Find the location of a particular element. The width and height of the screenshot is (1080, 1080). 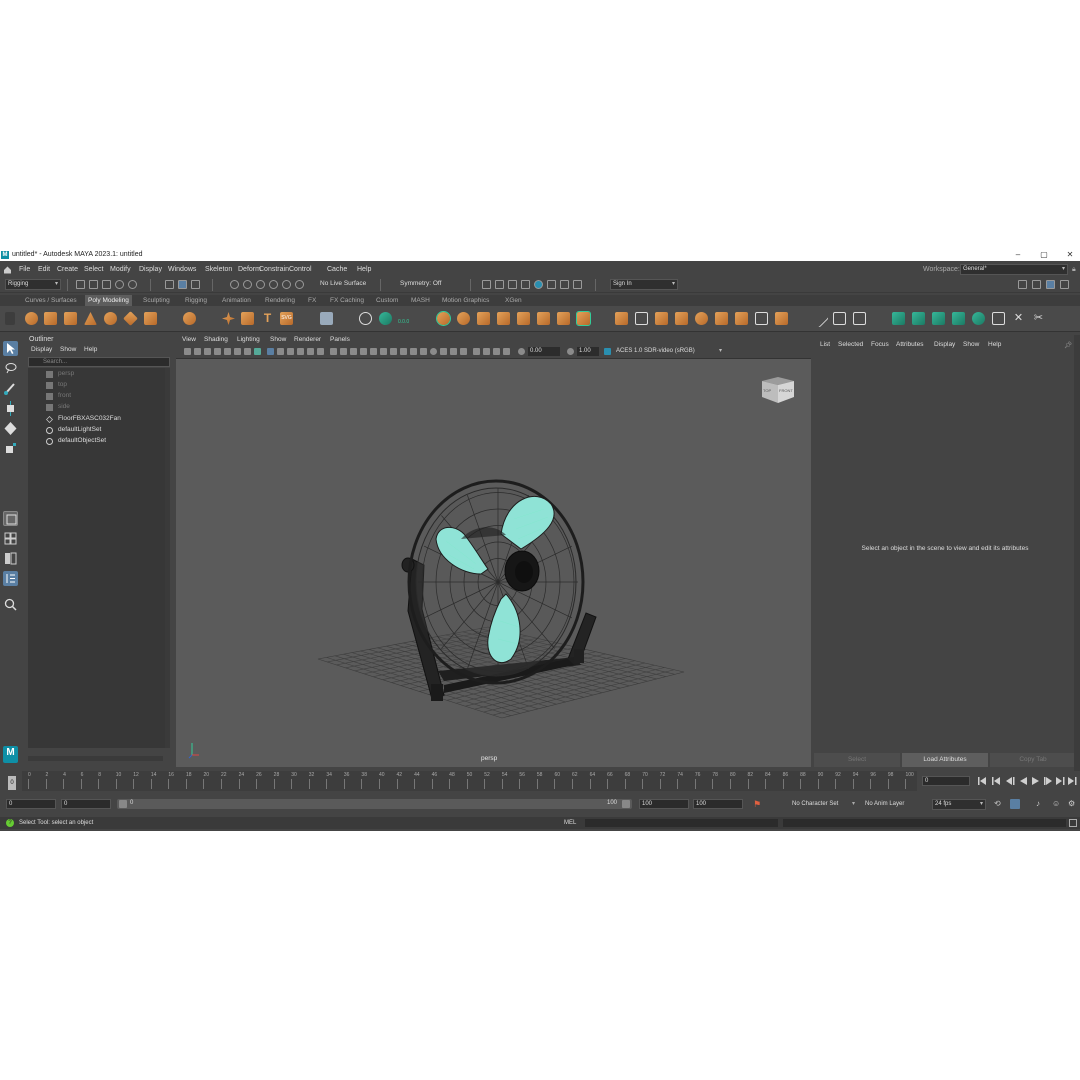

menu-edit: Edit is located at coordinates (44, 269).